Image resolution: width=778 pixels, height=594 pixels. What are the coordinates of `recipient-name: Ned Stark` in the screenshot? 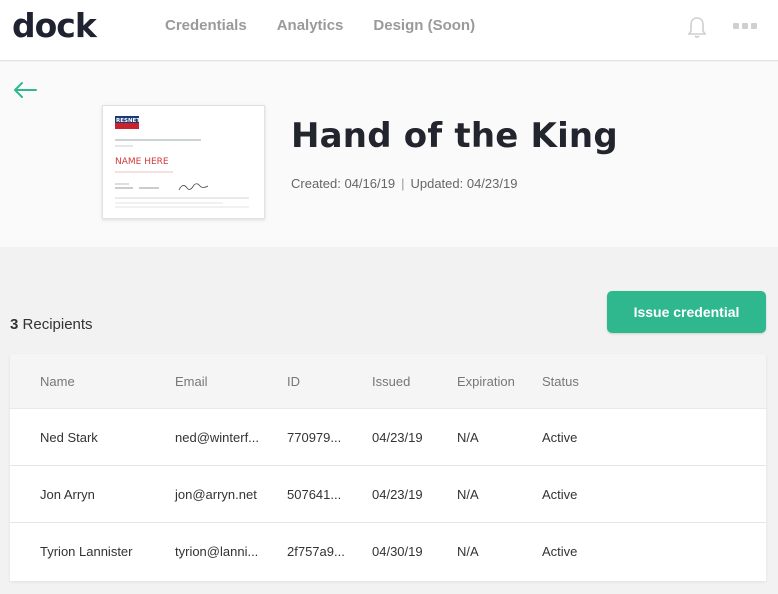 It's located at (69, 437).